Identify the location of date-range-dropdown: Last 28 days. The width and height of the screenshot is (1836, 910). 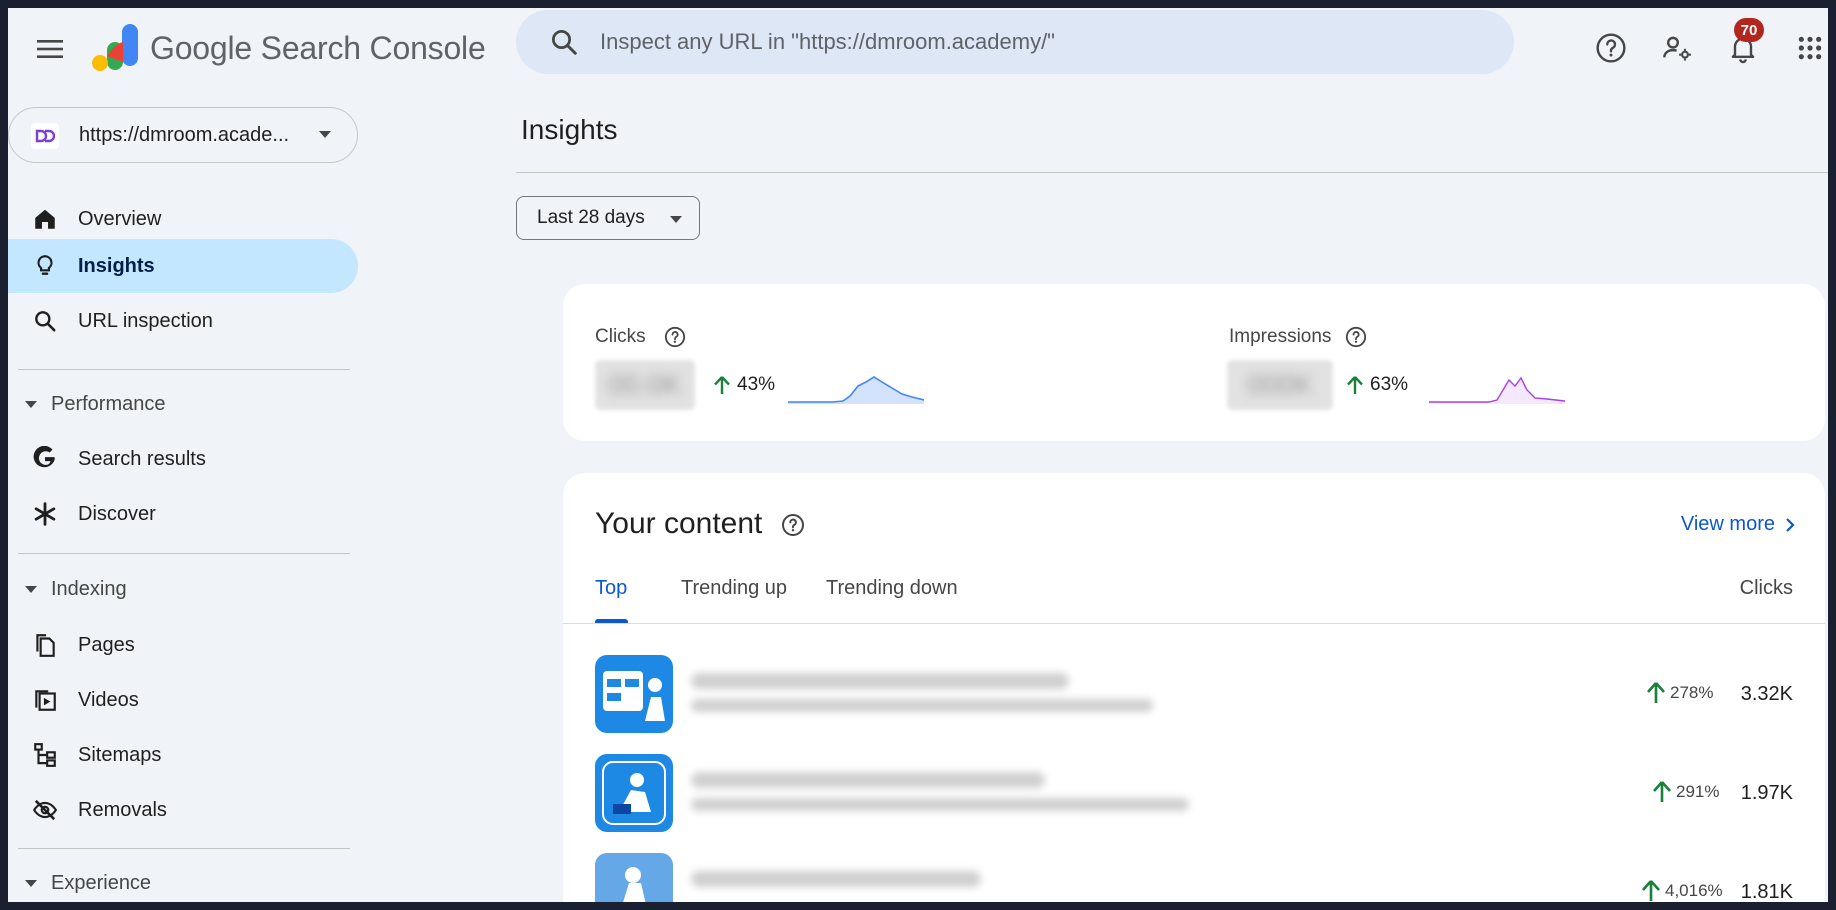
(608, 218).